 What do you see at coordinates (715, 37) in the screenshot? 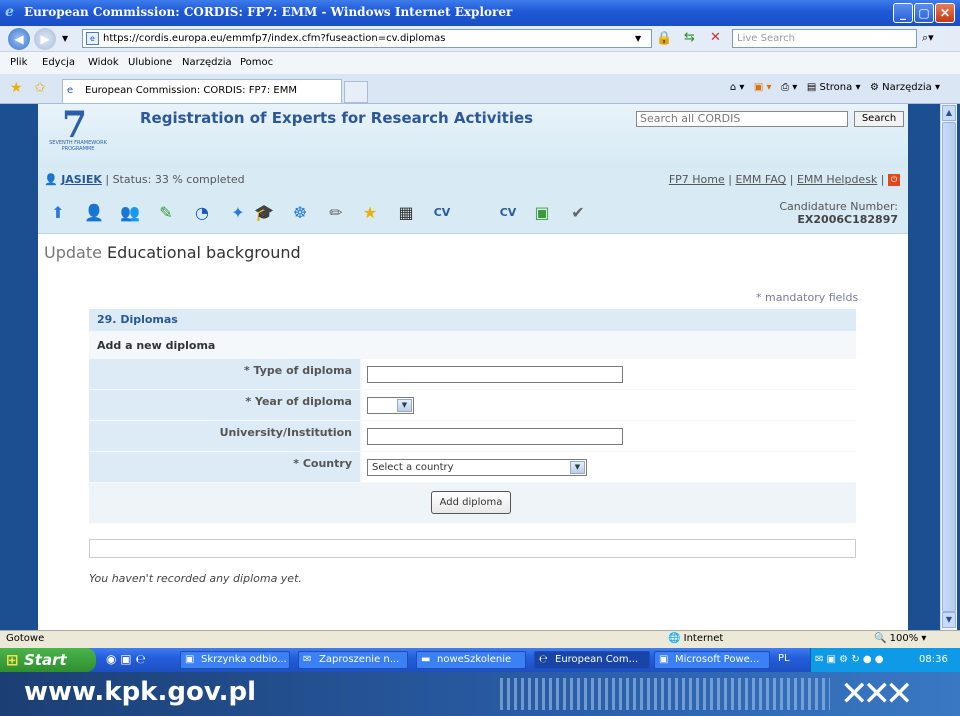
I see `stop-icon: ✕` at bounding box center [715, 37].